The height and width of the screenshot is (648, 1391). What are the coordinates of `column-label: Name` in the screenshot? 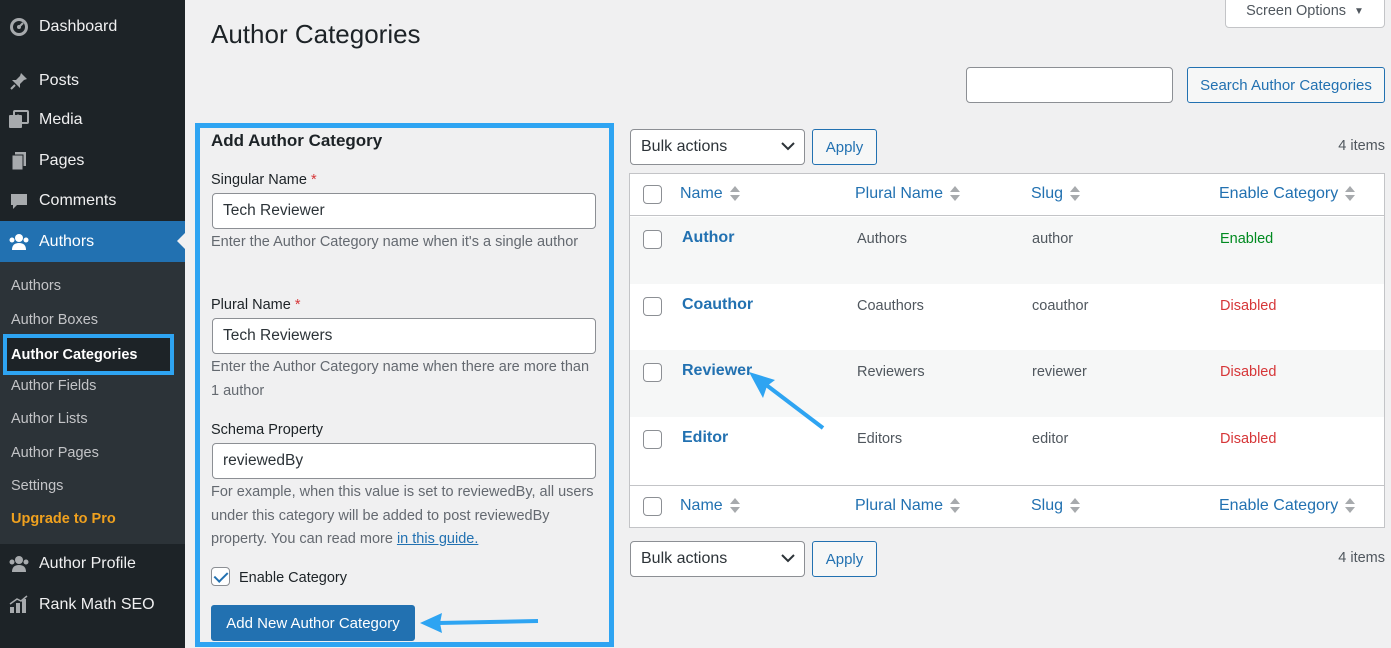 It's located at (701, 505).